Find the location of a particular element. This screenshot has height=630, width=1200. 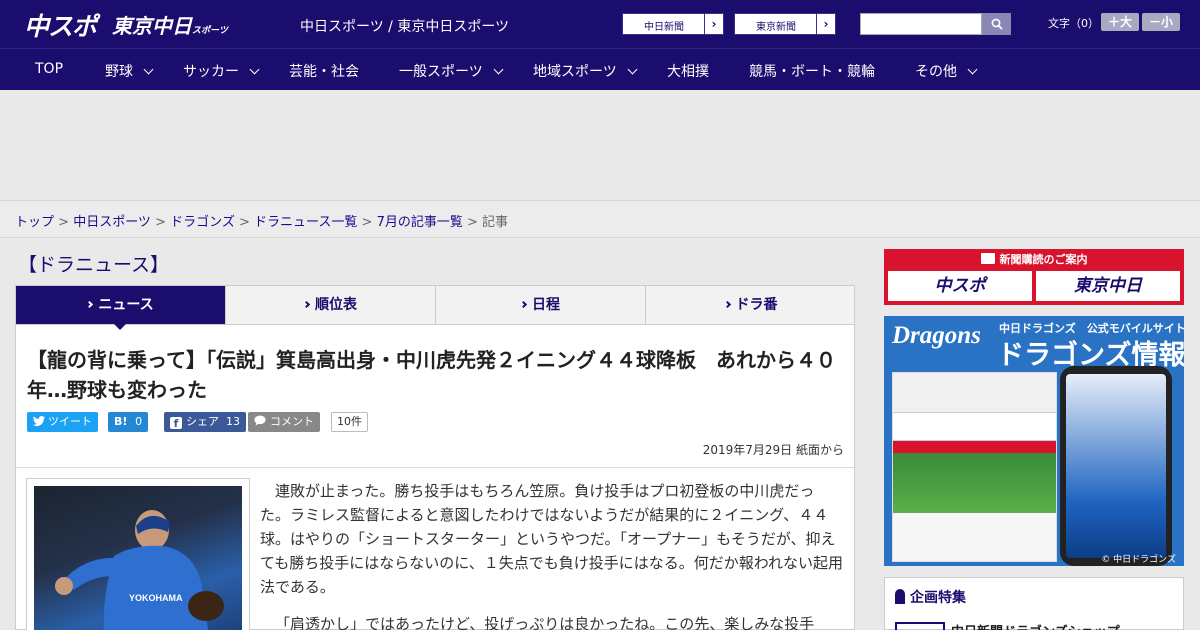

tab-standings: 順位表 is located at coordinates (331, 305).